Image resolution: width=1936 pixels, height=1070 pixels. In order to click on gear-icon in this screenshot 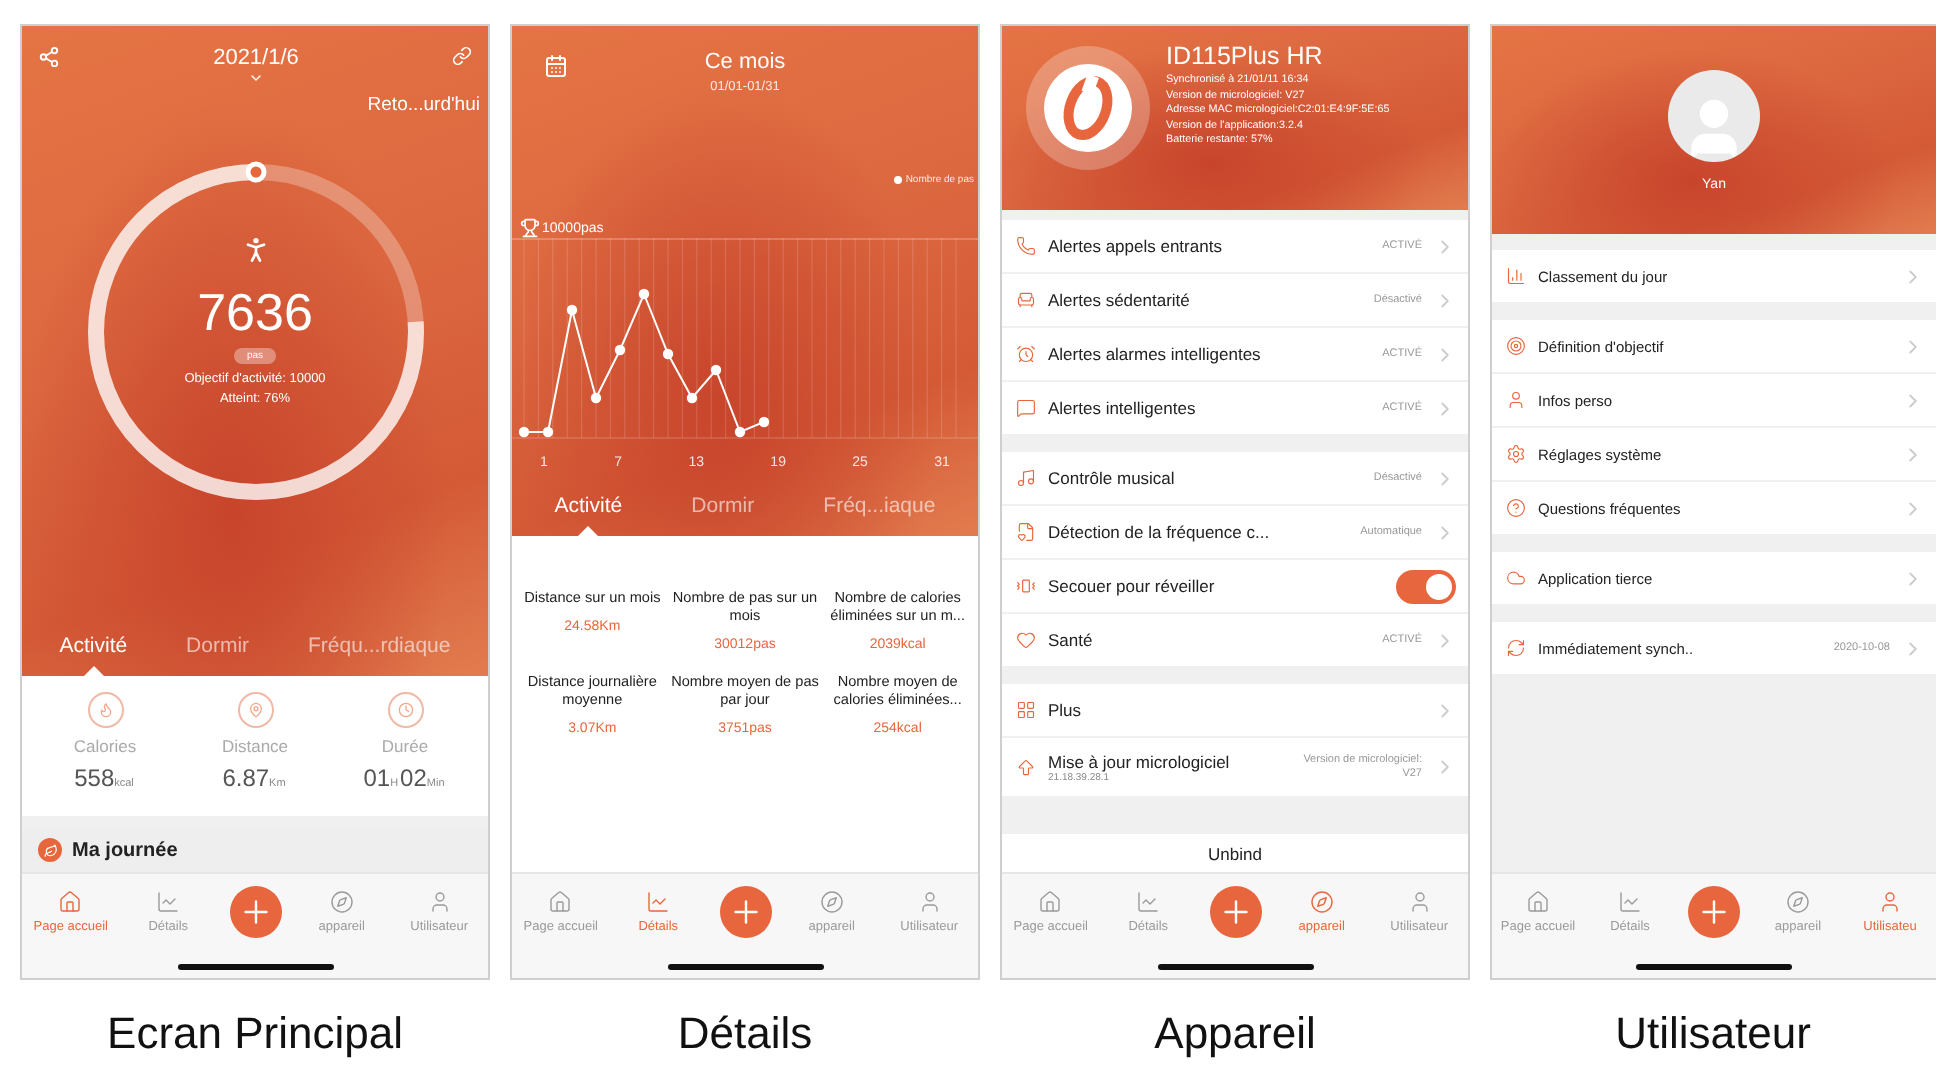, I will do `click(1516, 454)`.